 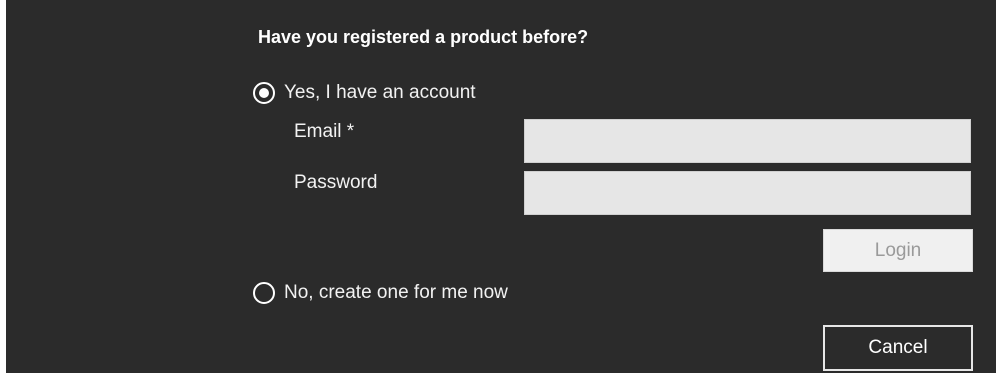 I want to click on radio-option-yes: Yes, I have an account, so click(x=364, y=93).